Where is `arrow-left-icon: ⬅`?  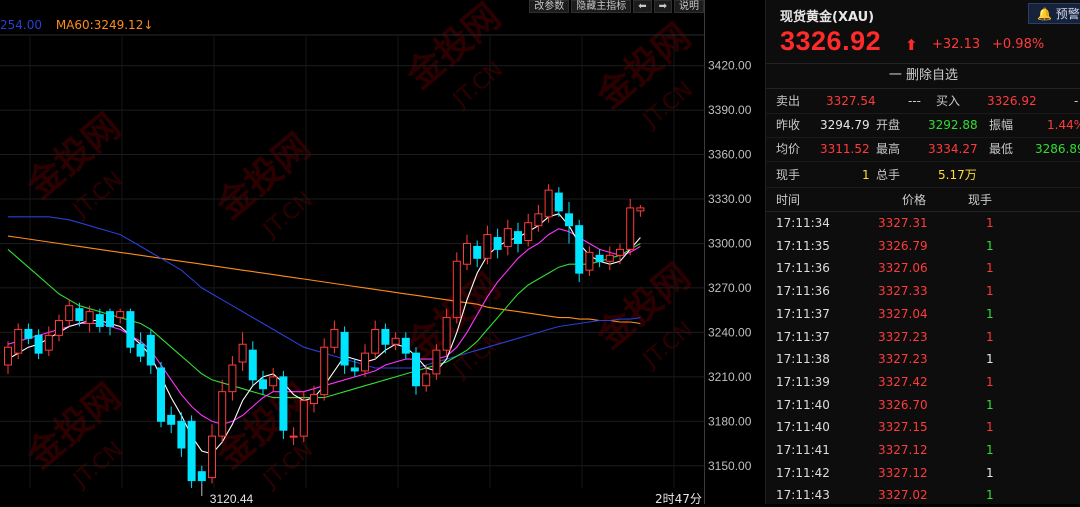
arrow-left-icon: ⬅ is located at coordinates (642, 6).